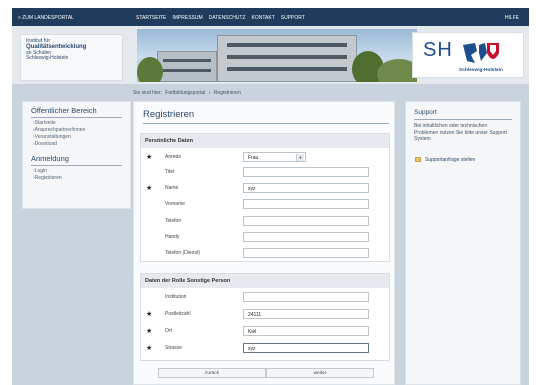 This screenshot has height=385, width=537. I want to click on form-row-telefon: Telefon, so click(265, 221).